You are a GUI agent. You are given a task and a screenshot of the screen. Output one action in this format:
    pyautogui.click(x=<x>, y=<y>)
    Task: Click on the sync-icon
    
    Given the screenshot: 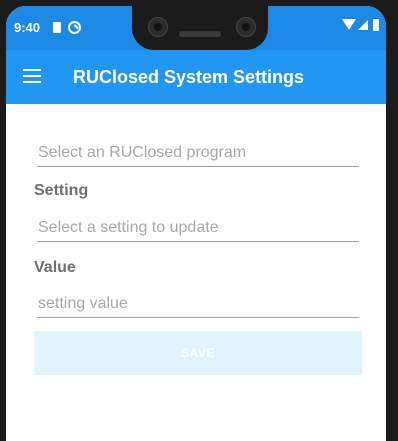 What is the action you would take?
    pyautogui.click(x=74, y=27)
    